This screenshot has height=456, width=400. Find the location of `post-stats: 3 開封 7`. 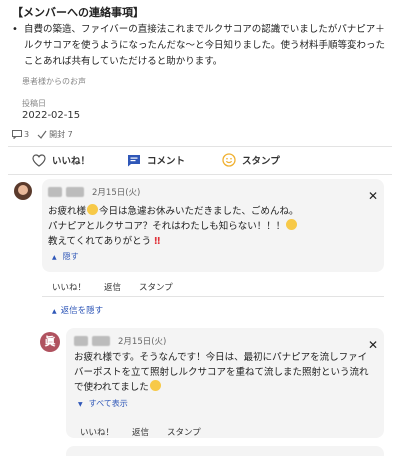

post-stats: 3 開封 7 is located at coordinates (46, 134).